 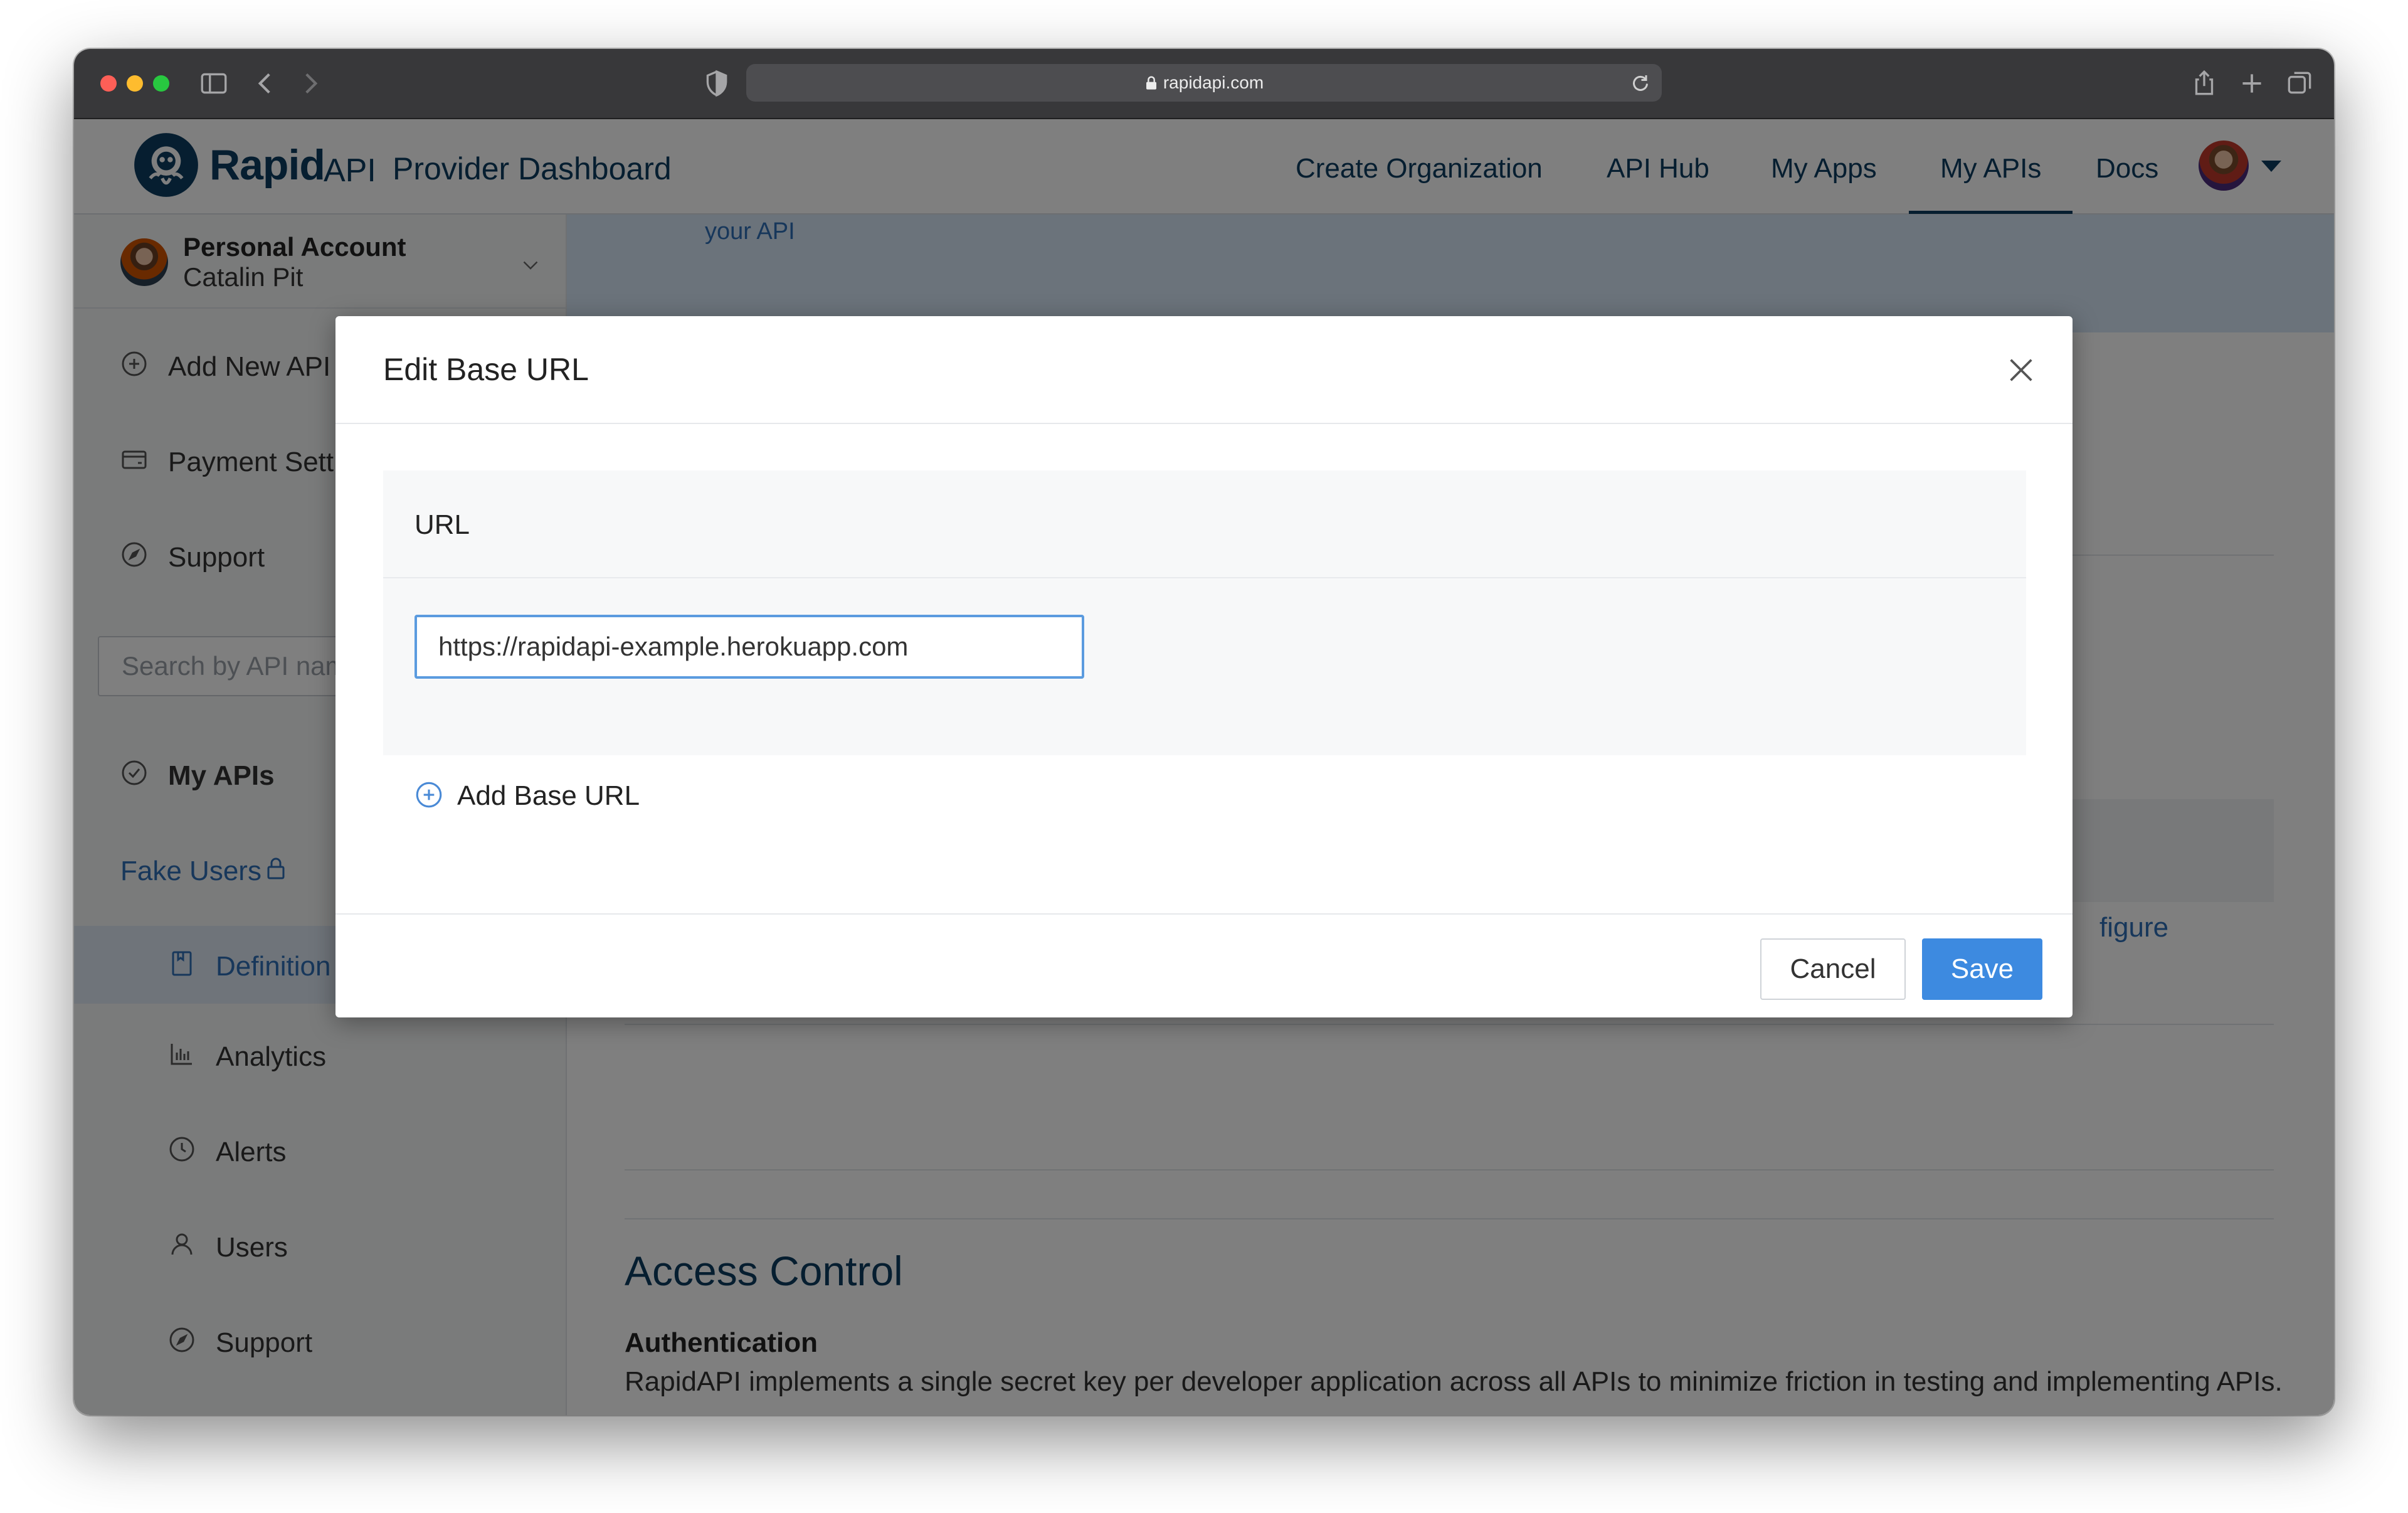 I want to click on base-url-input, so click(x=749, y=647).